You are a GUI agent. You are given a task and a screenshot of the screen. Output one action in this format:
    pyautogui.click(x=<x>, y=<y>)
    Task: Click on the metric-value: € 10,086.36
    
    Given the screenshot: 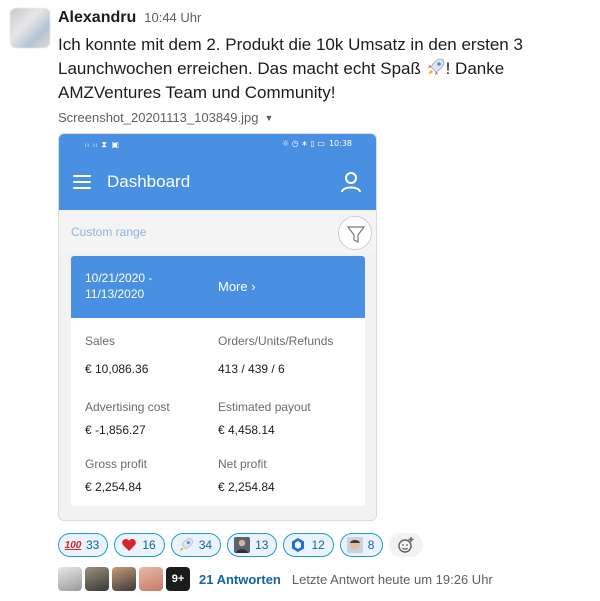 What is the action you would take?
    pyautogui.click(x=117, y=369)
    